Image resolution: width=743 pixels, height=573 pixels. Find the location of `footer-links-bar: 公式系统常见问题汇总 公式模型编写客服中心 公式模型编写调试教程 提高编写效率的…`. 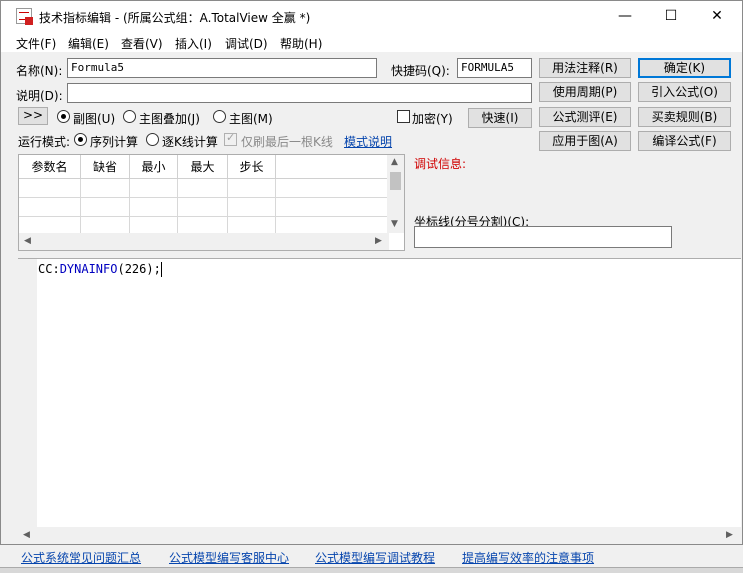

footer-links-bar: 公式系统常见问题汇总 公式模型编写客服中心 公式模型编写调试教程 提高编写效率的… is located at coordinates (371, 559).